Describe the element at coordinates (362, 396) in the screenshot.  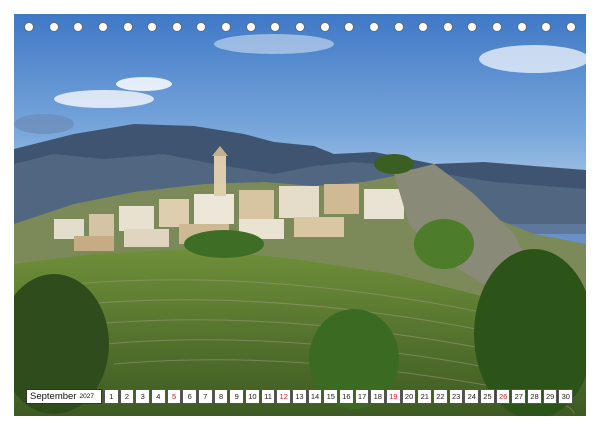
I see `day-cell: 17` at that location.